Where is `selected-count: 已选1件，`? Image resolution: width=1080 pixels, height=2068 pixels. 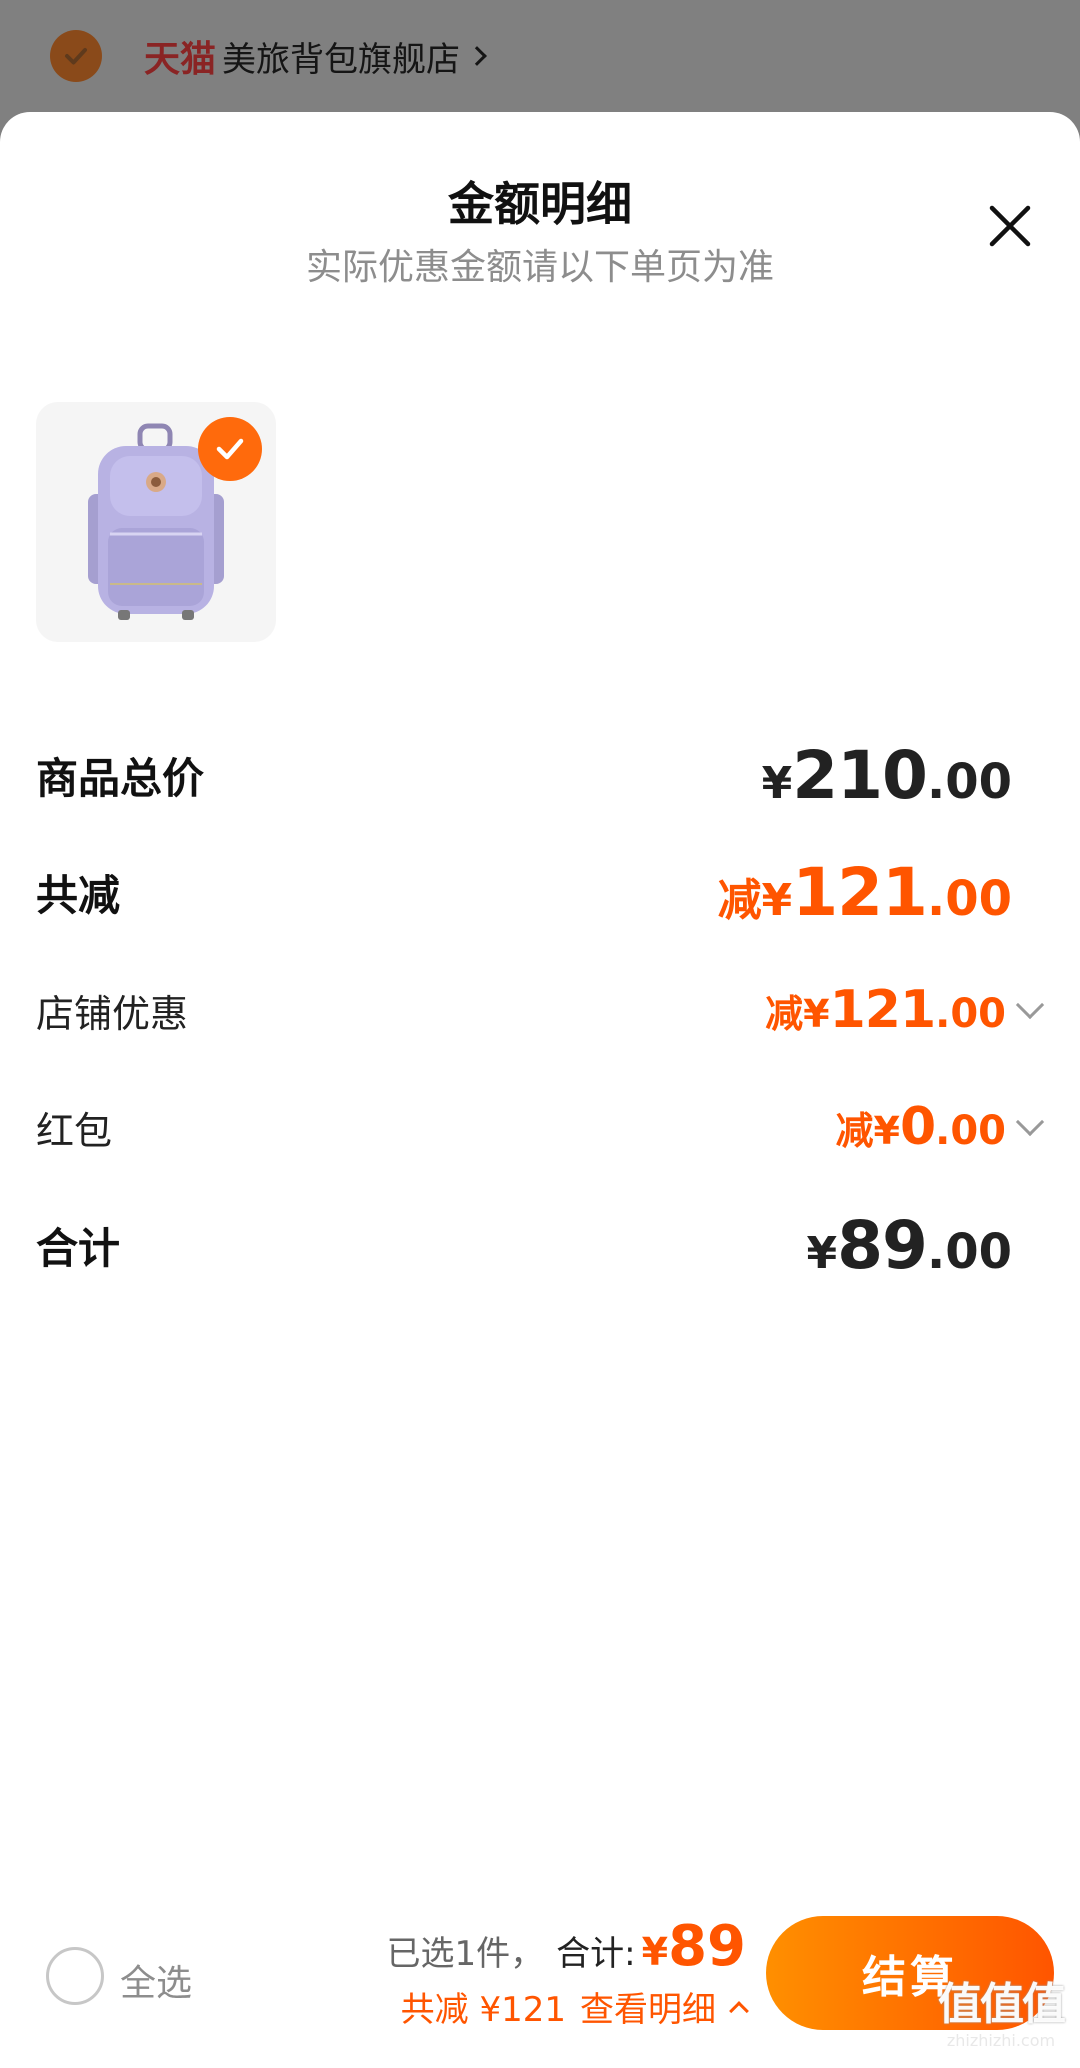 selected-count: 已选1件， is located at coordinates (465, 1954).